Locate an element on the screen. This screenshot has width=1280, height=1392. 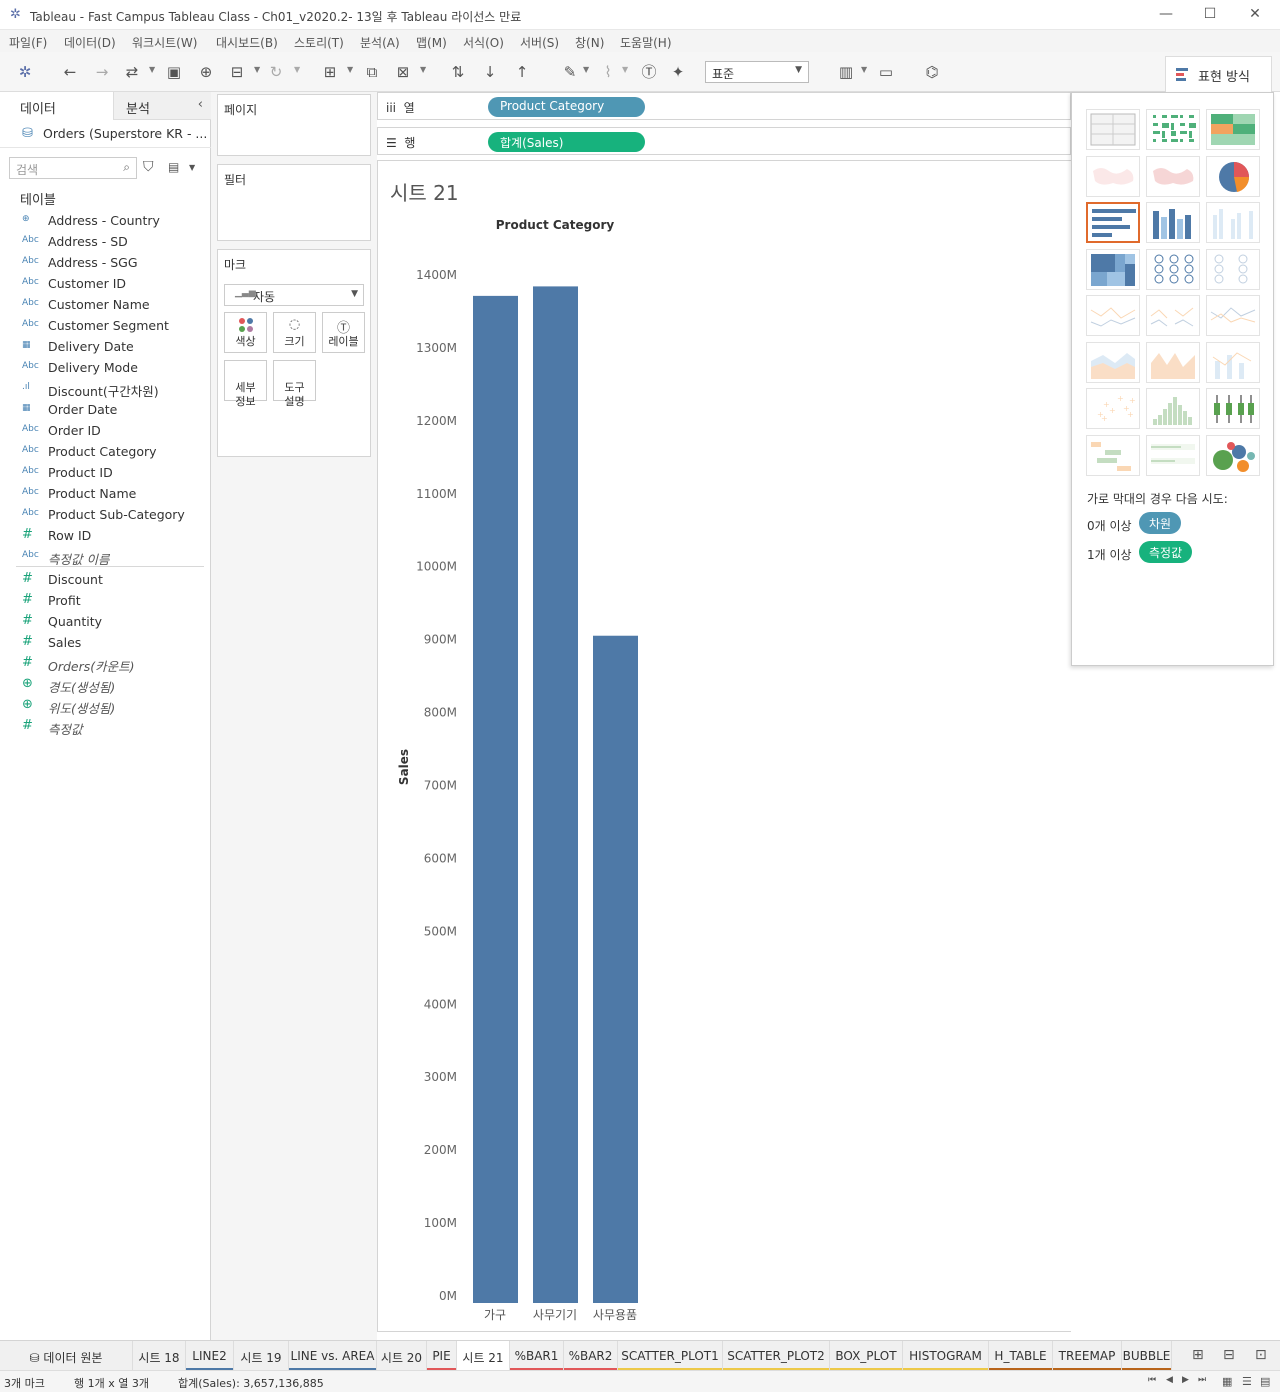
filters-card: 필터 is located at coordinates (294, 202).